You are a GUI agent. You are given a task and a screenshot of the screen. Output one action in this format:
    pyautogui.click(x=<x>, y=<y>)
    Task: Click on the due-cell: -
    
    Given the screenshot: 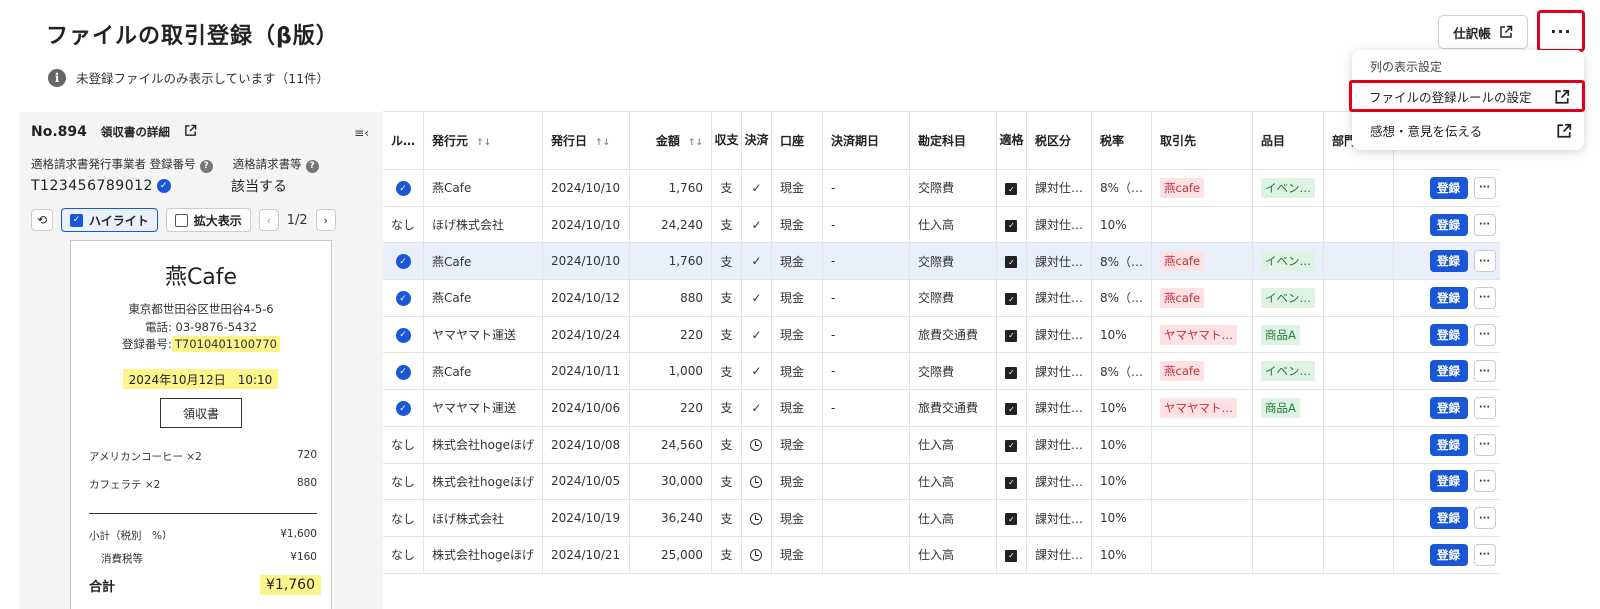 What is the action you would take?
    pyautogui.click(x=866, y=261)
    